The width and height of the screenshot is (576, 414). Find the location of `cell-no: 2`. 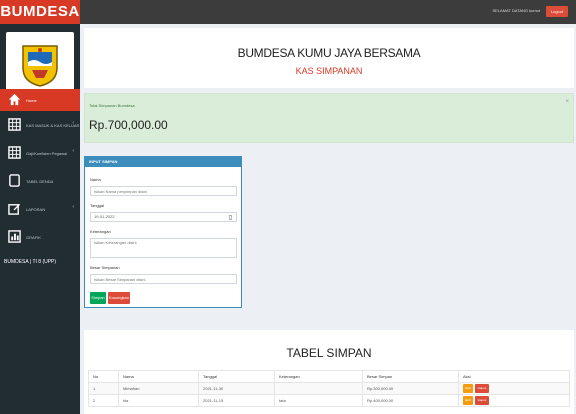

cell-no: 2 is located at coordinates (103, 400).